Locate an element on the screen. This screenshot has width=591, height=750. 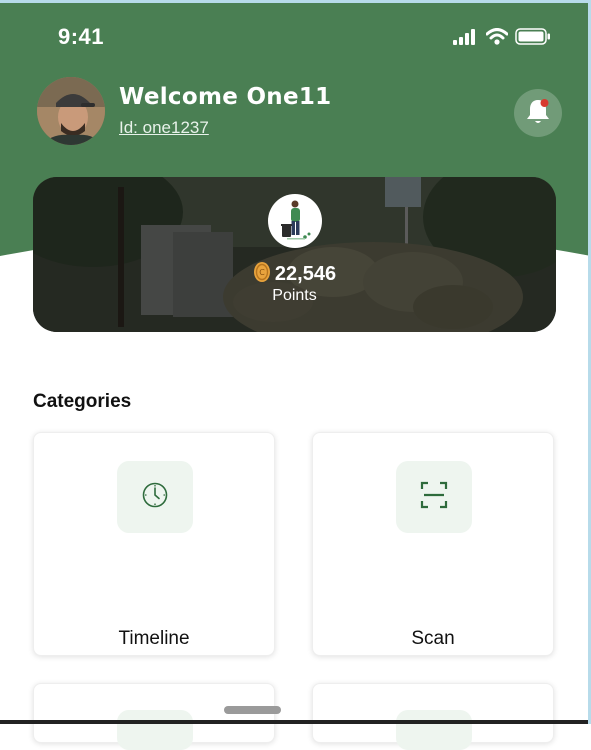
notification-button is located at coordinates (538, 113).